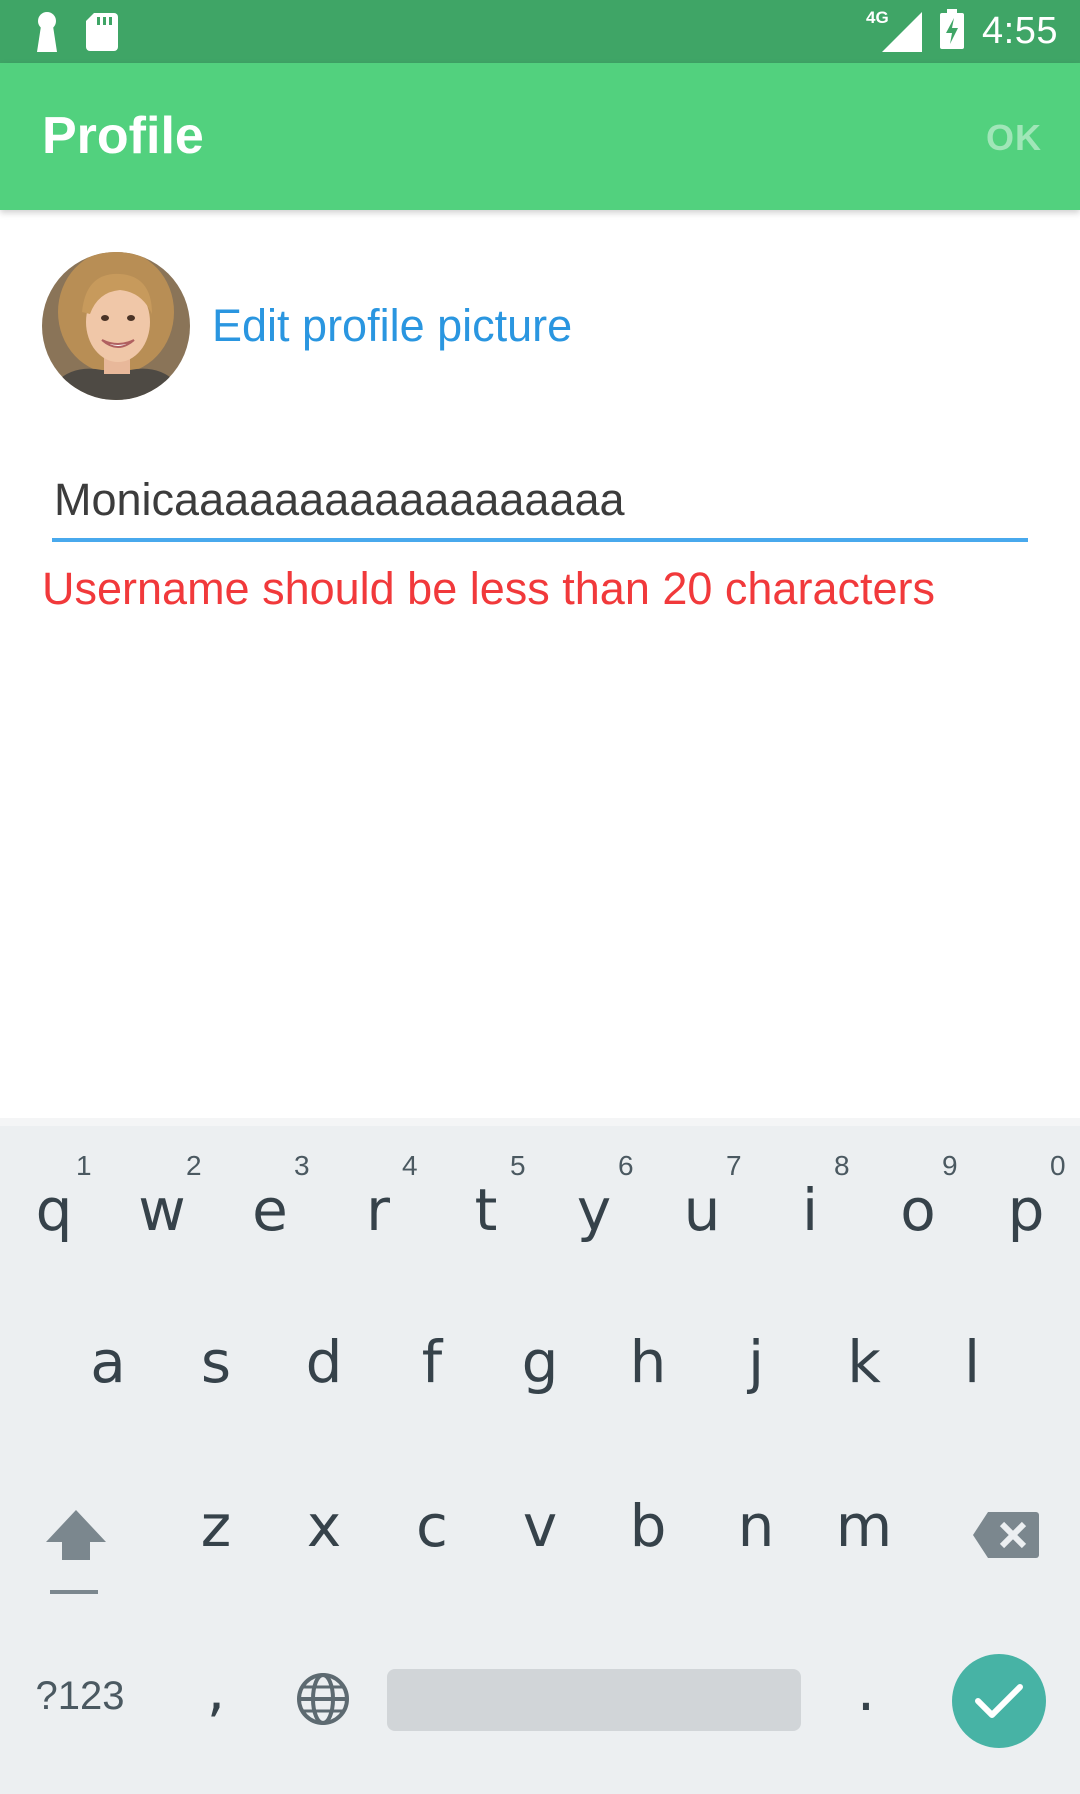 Image resolution: width=1080 pixels, height=1794 pixels. I want to click on page-title: Profile, so click(123, 136).